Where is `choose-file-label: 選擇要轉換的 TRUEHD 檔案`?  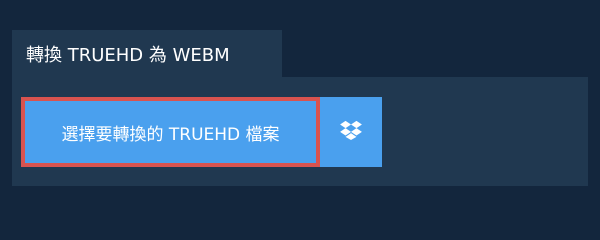 choose-file-label: 選擇要轉換的 TRUEHD 檔案 is located at coordinates (170, 134).